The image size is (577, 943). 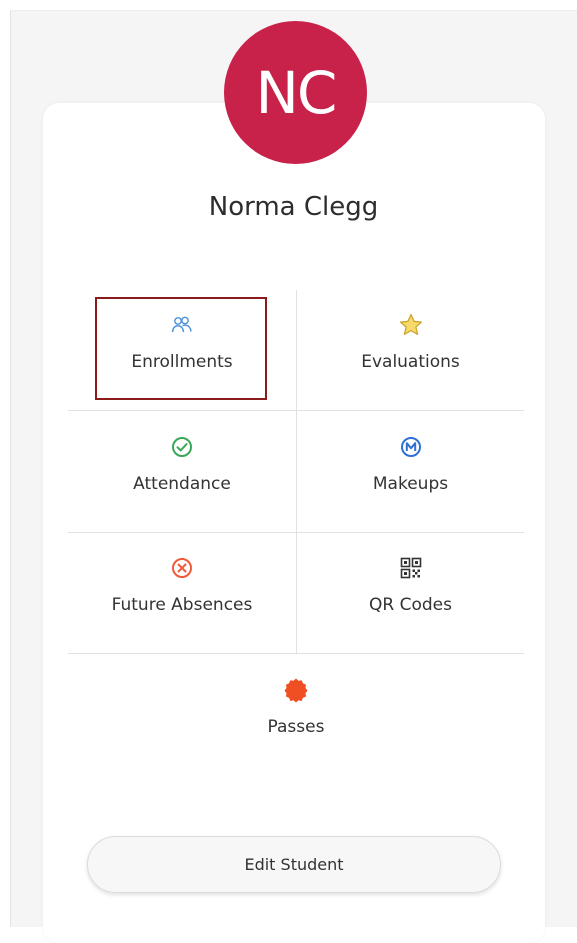 I want to click on tile-label-makeups: Makeups, so click(x=410, y=484).